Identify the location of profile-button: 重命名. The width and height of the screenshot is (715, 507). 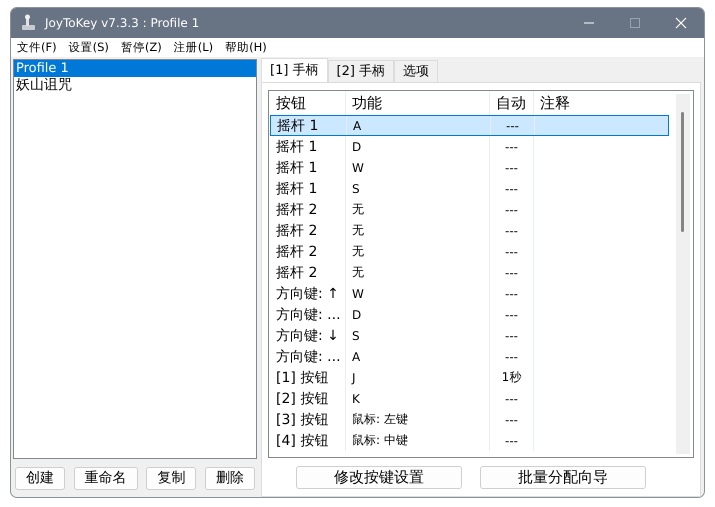
(106, 478).